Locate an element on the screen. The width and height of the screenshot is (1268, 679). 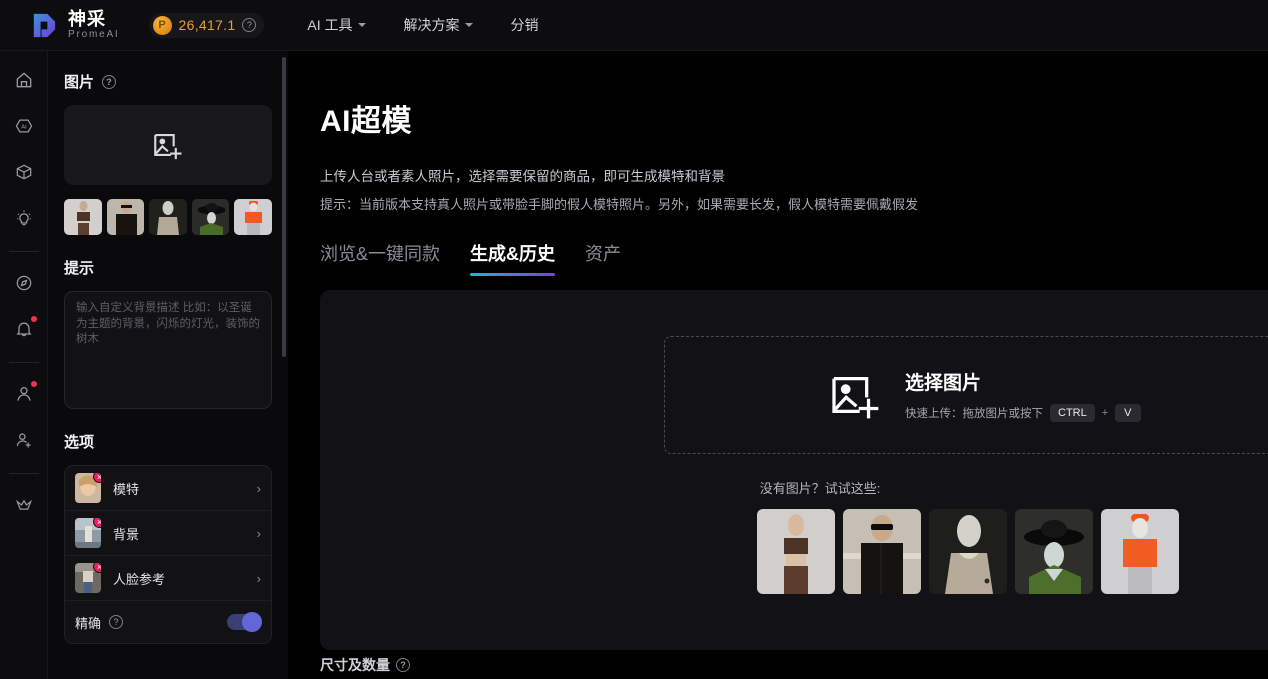
logo-title-en: PromeAI is located at coordinates (94, 34).